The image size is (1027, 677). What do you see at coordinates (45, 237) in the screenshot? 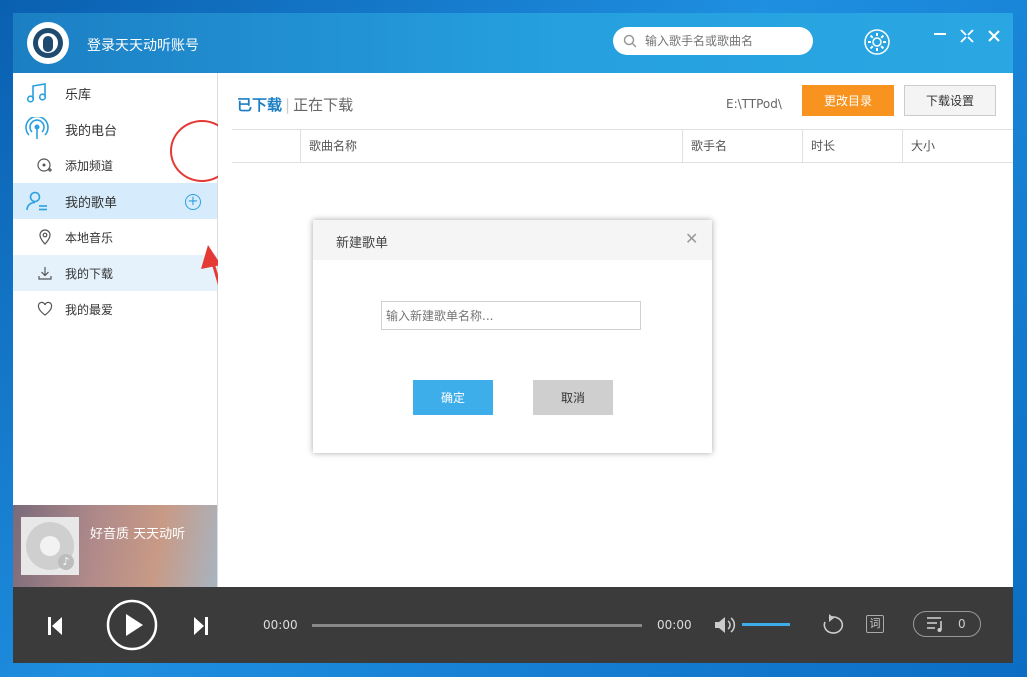
I see `location-pin-icon` at bounding box center [45, 237].